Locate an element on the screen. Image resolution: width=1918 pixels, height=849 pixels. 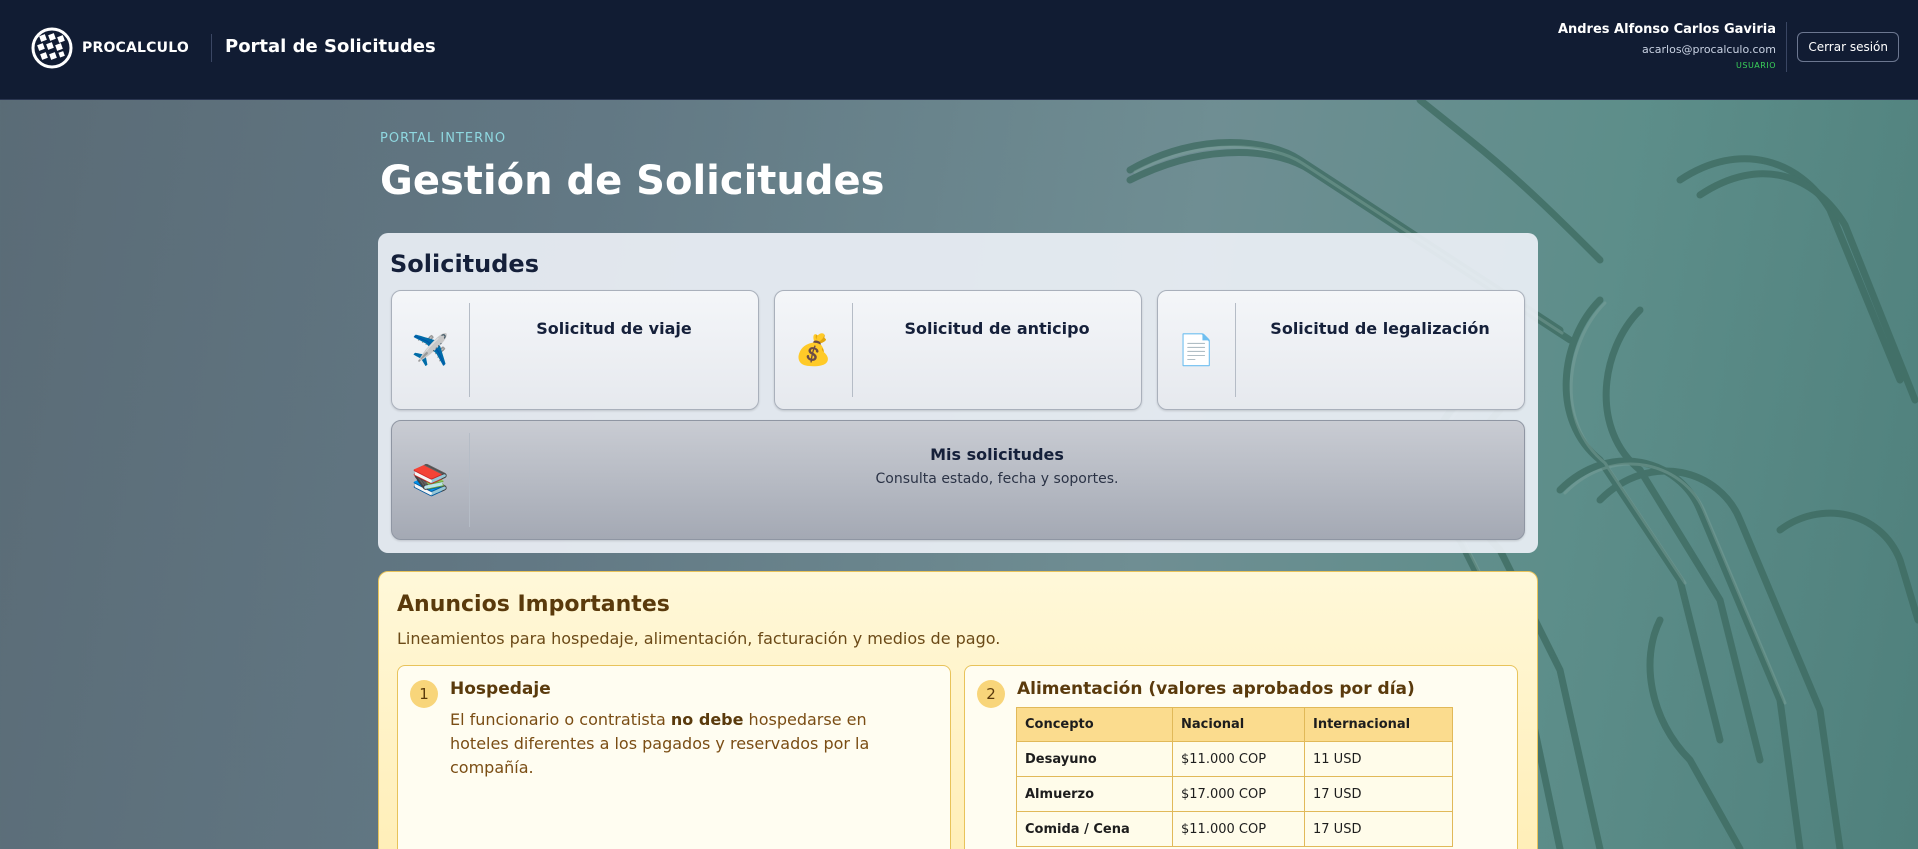
table-cell: $17.000 COP is located at coordinates (1238, 794).